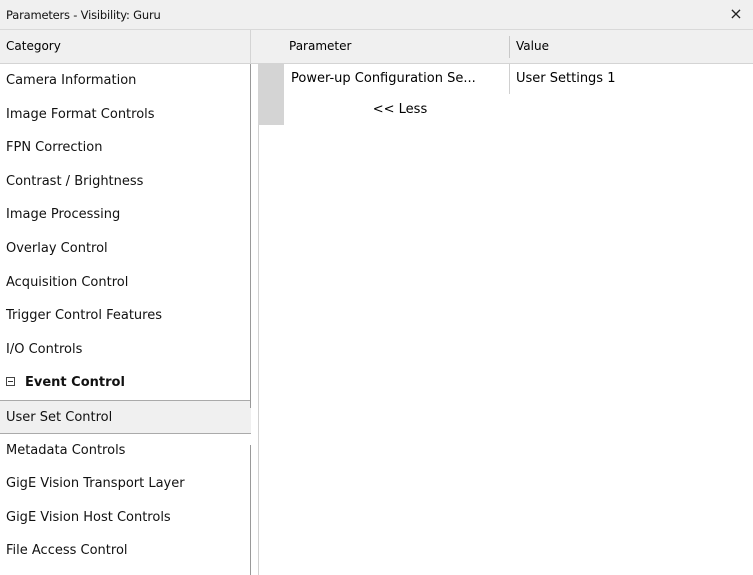 The image size is (753, 575). What do you see at coordinates (125, 248) in the screenshot?
I see `category-item-overlay-control: Overlay Control` at bounding box center [125, 248].